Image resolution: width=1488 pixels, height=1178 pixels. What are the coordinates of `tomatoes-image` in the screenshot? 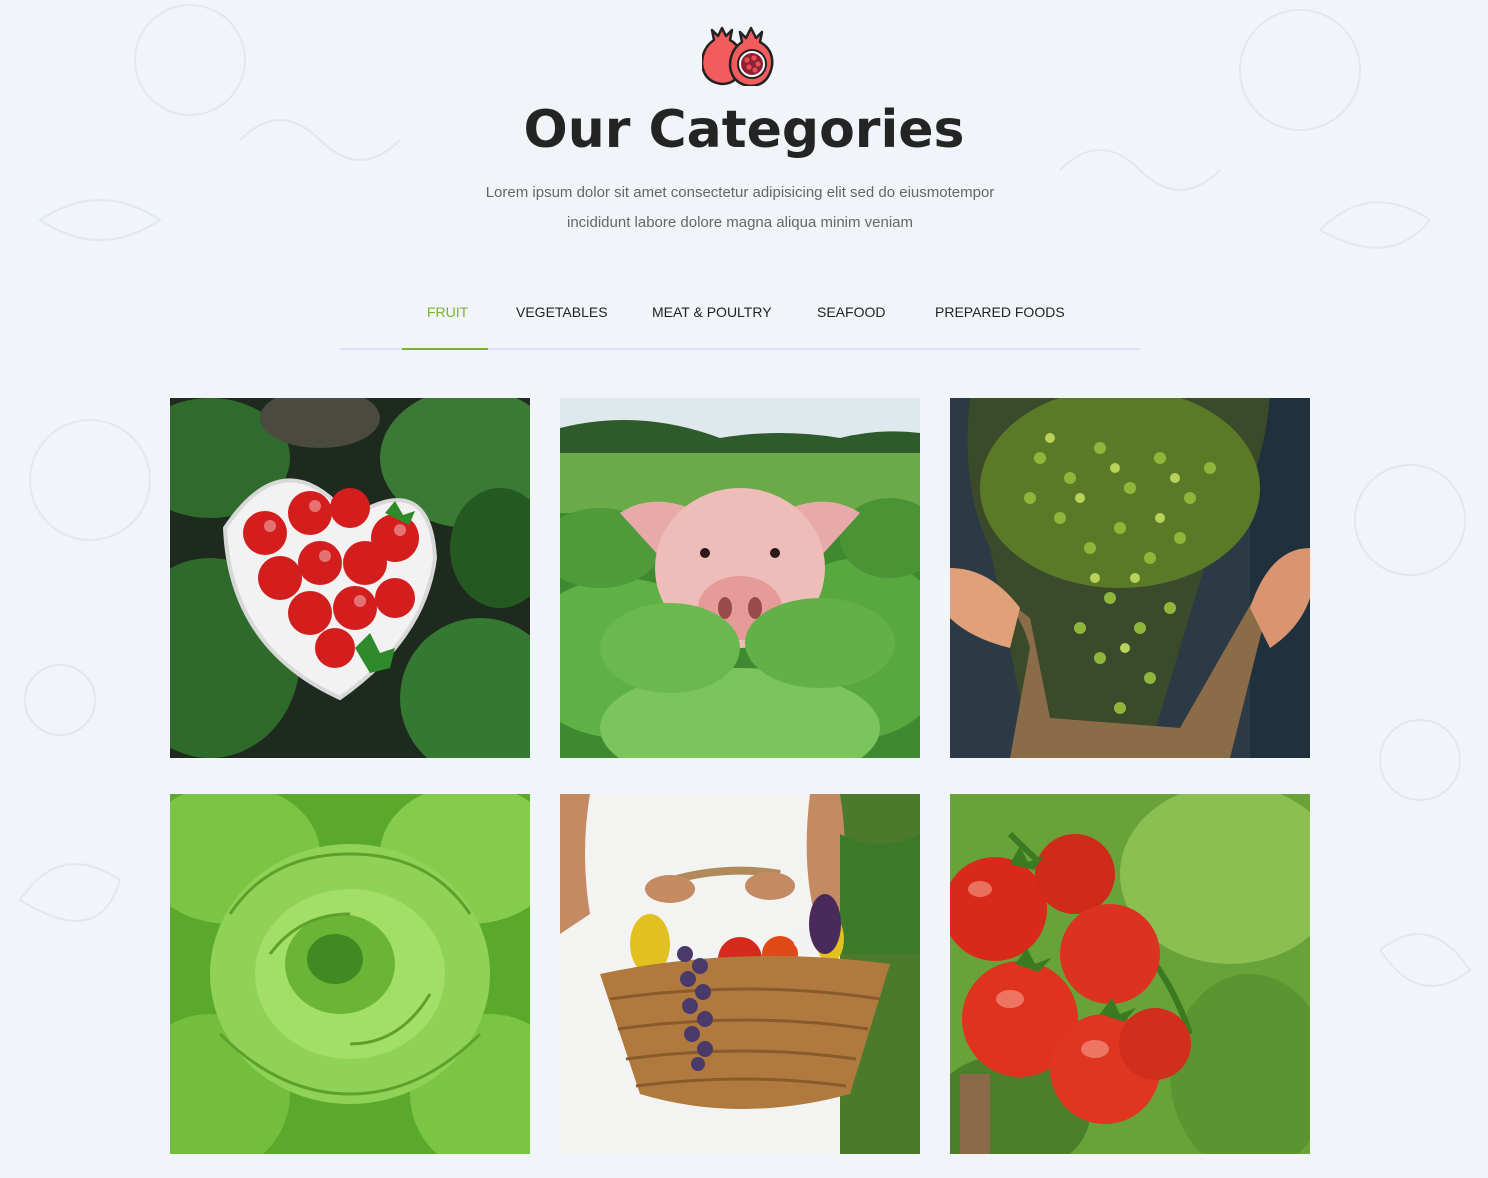 It's located at (1130, 974).